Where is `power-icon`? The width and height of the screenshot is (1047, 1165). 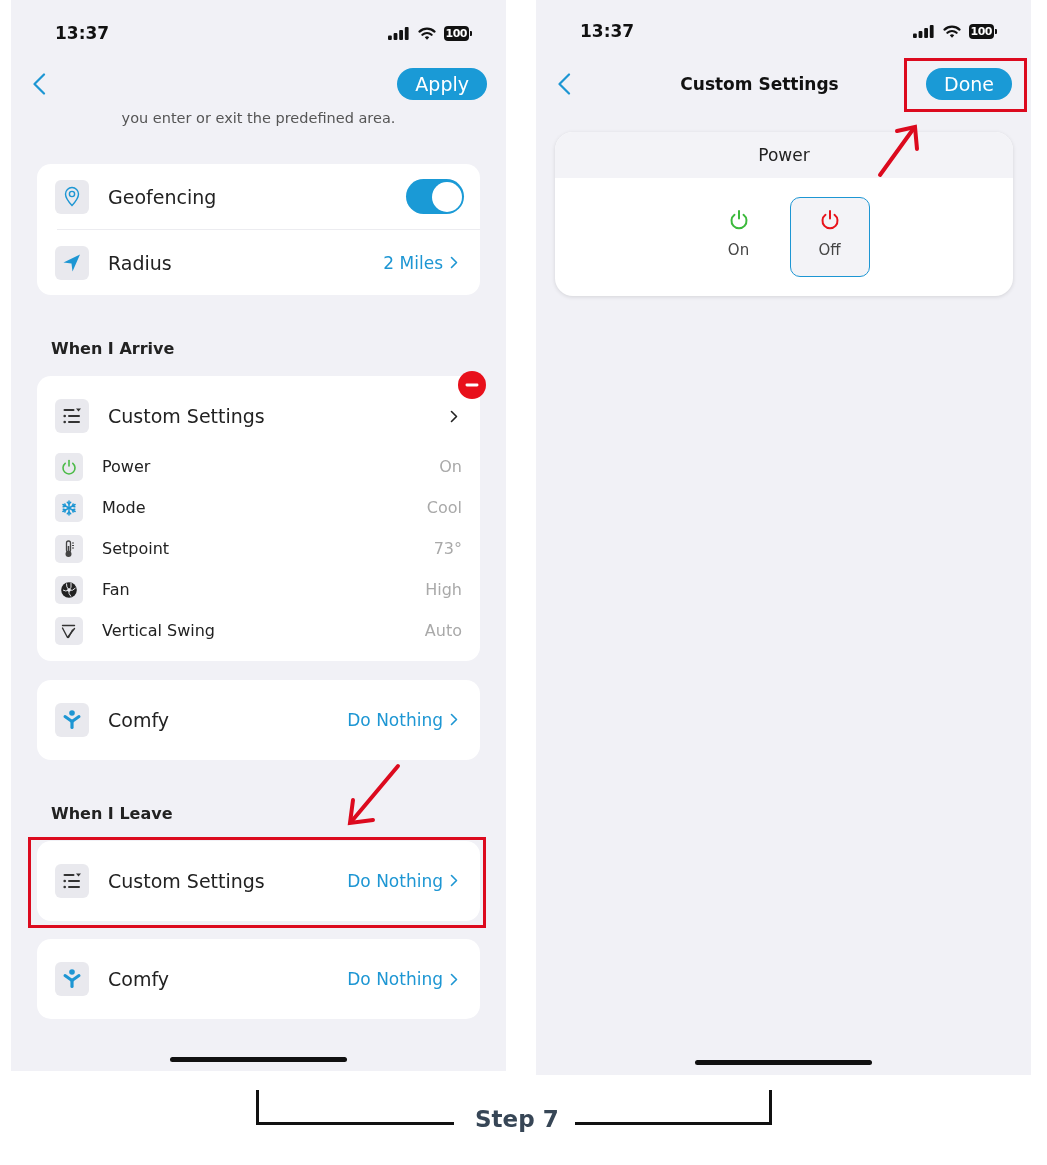
power-icon is located at coordinates (69, 466).